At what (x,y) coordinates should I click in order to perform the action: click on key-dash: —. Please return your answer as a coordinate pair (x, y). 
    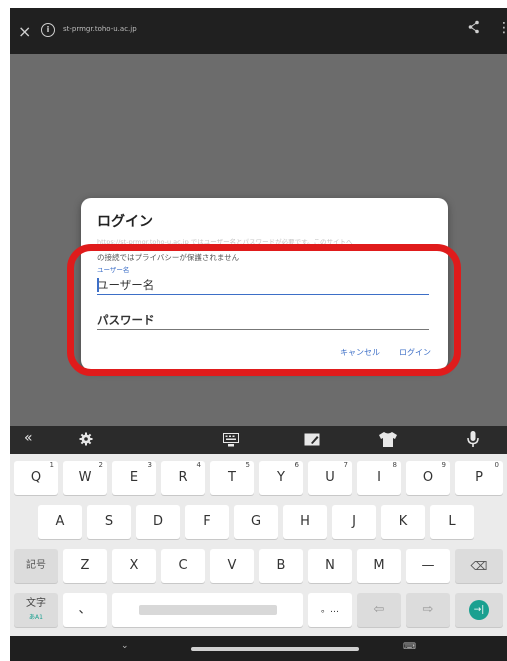
    Looking at the image, I should click on (428, 566).